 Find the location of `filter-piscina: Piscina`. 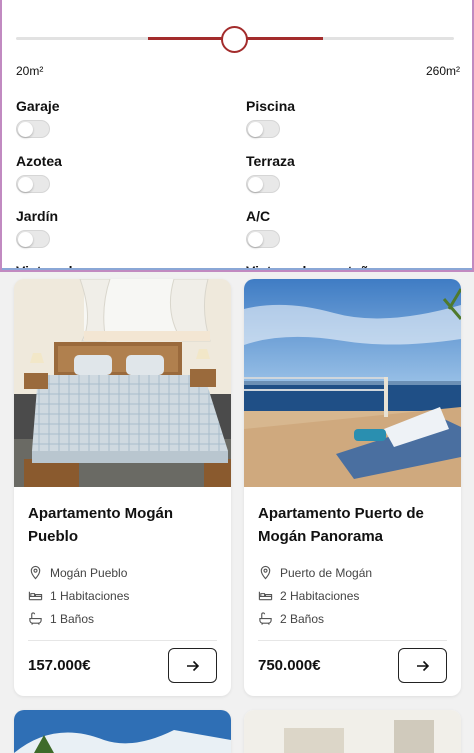

filter-piscina: Piscina is located at coordinates (346, 118).